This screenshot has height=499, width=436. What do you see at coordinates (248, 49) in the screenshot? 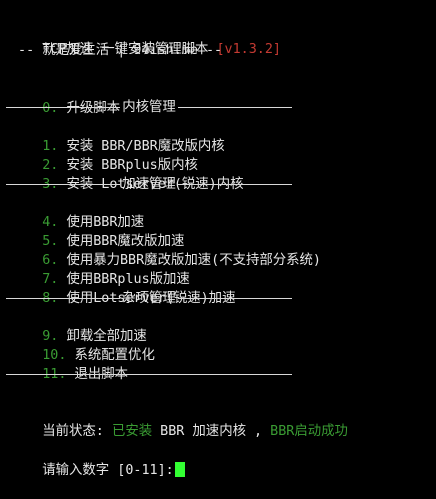
I see `version-tag: [v1.3.2]` at bounding box center [248, 49].